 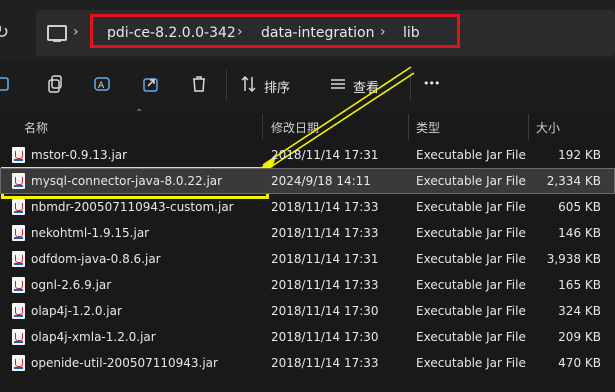 I want to click on file-size: 192 KB, so click(x=579, y=155).